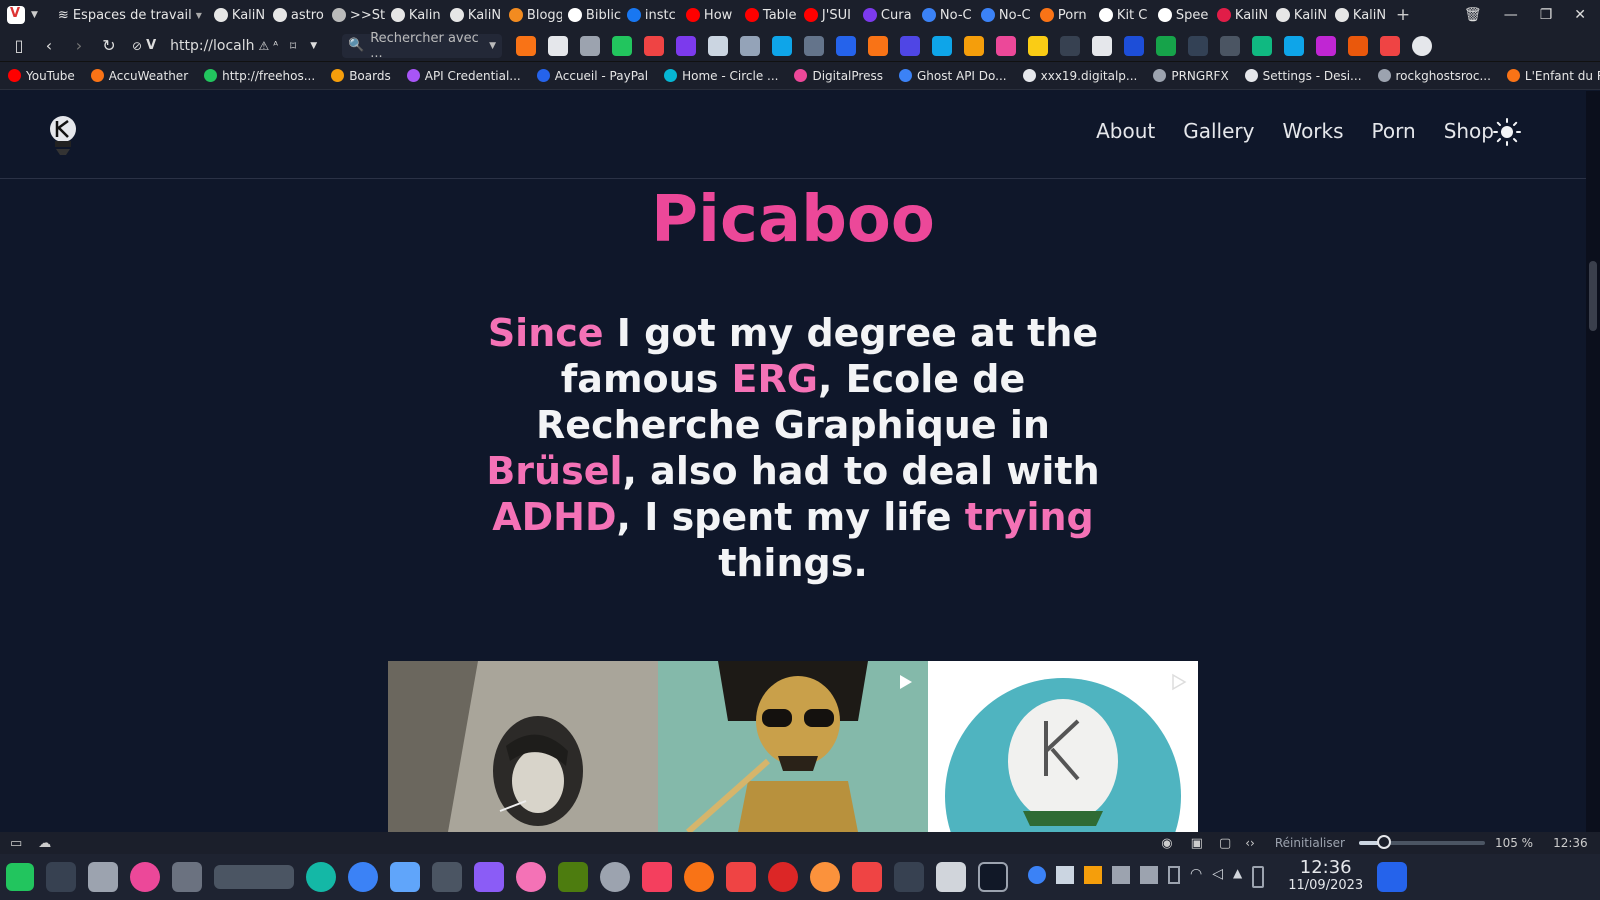 Image resolution: width=1600 pixels, height=900 pixels. Describe the element at coordinates (44, 843) in the screenshot. I see `cloud-sync-icon: ☁` at that location.